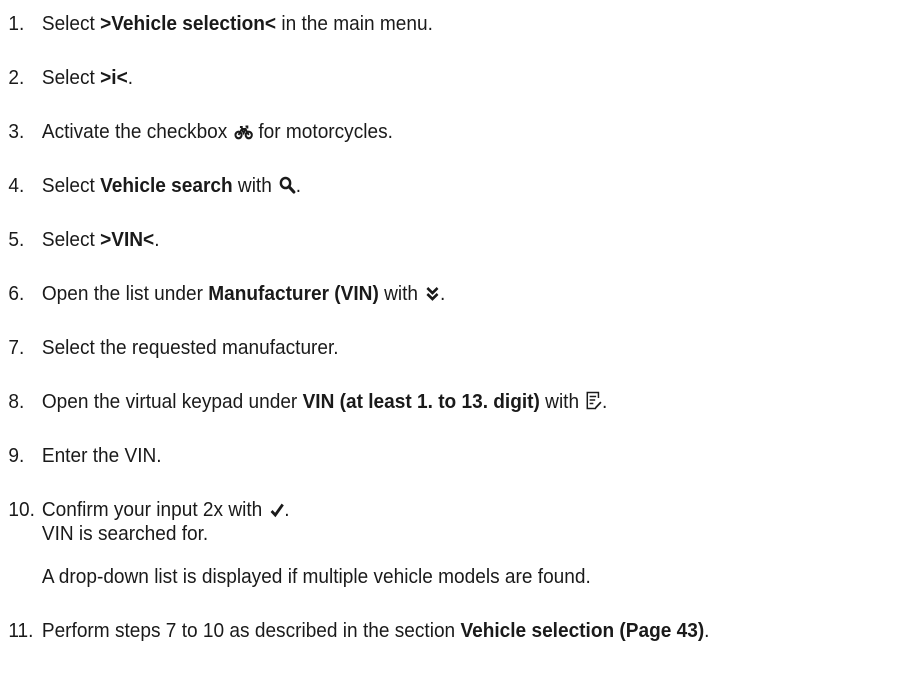 The width and height of the screenshot is (912, 684). Describe the element at coordinates (16, 185) in the screenshot. I see `step-number: 4.` at that location.